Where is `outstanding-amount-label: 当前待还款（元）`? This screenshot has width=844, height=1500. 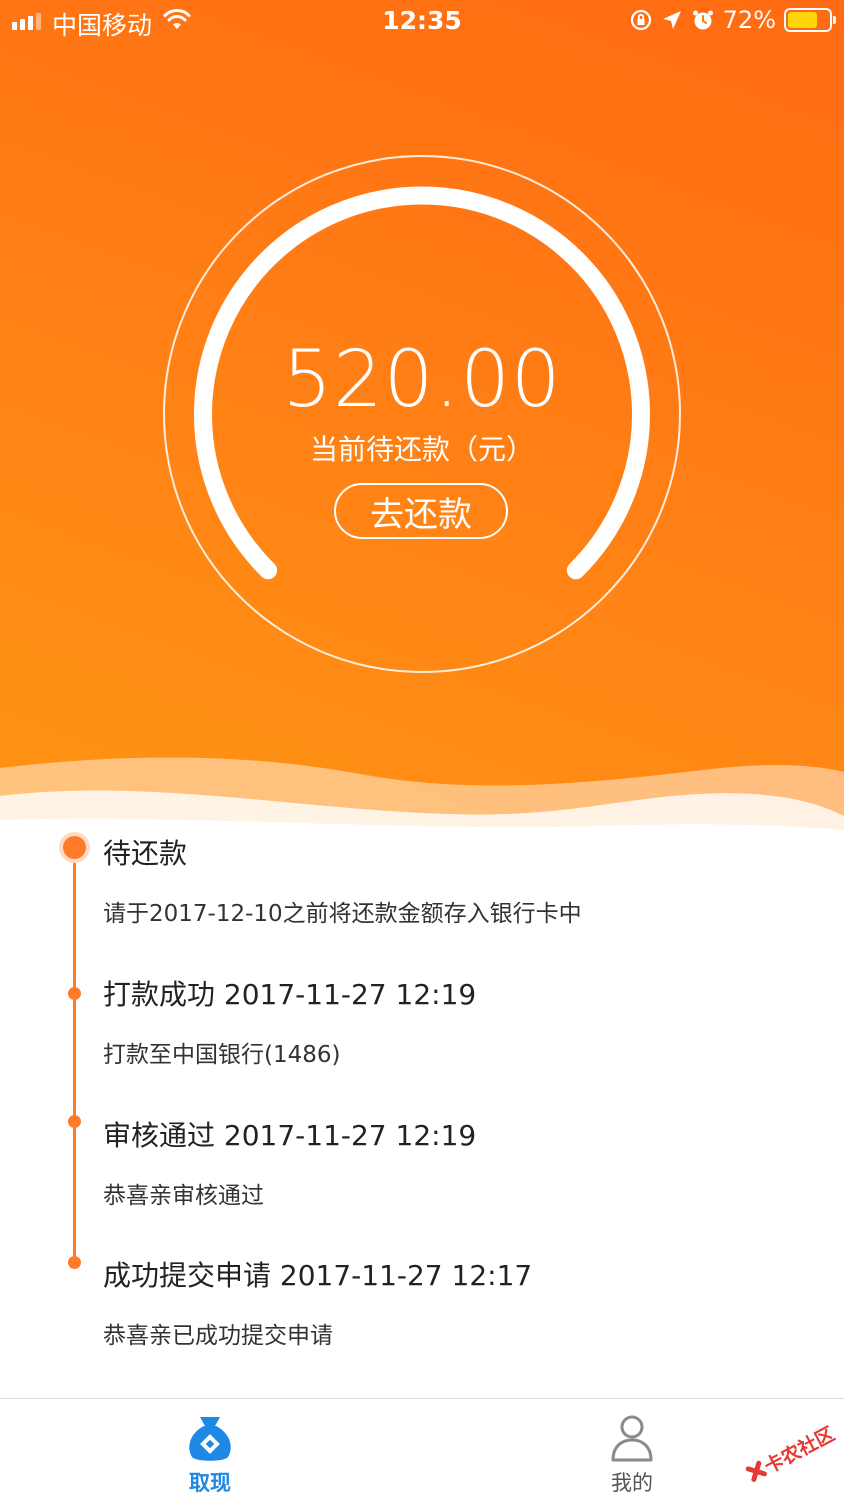
outstanding-amount-label: 当前待还款（元） is located at coordinates (421, 449).